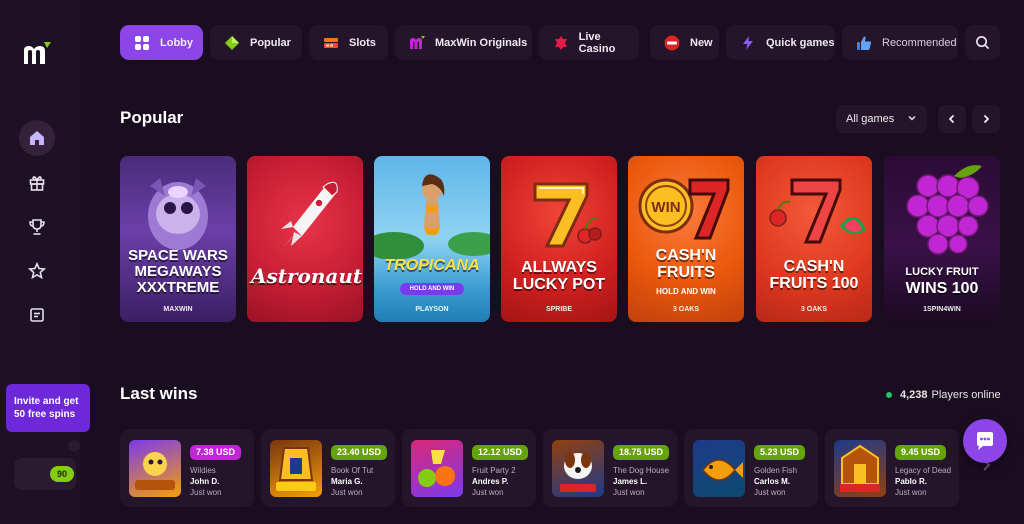  What do you see at coordinates (359, 452) in the screenshot?
I see `win-amount: 23.40 USD` at bounding box center [359, 452].